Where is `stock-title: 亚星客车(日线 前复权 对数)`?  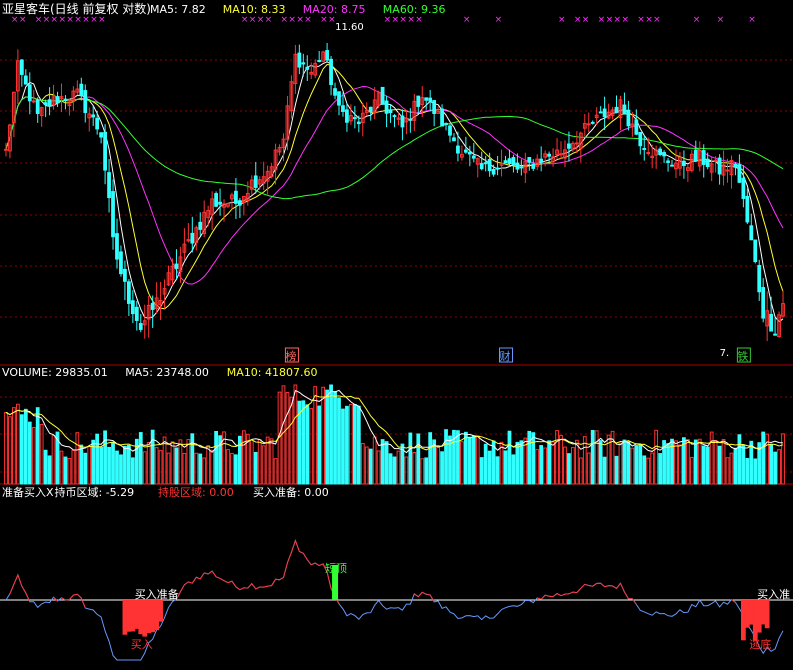
stock-title: 亚星客车(日线 前复权 对数) is located at coordinates (76, 8).